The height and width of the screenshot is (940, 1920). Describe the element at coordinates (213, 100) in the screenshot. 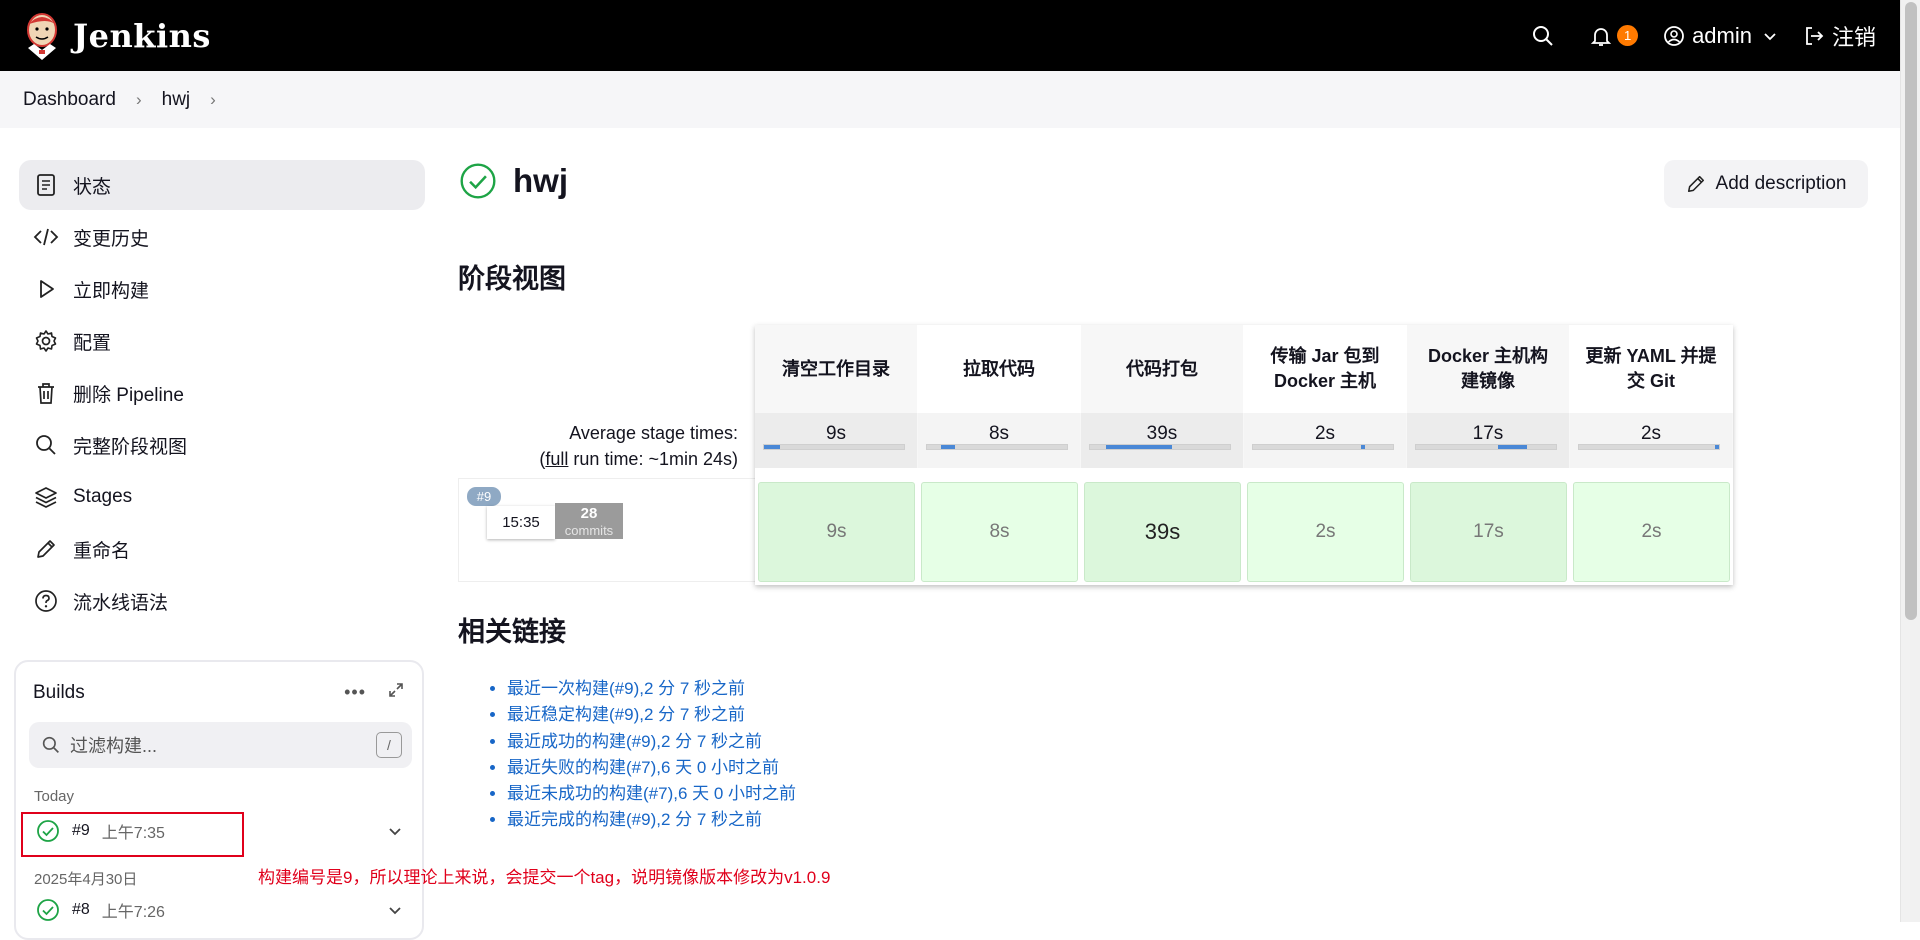

I see `chevron-right-icon: ›` at that location.